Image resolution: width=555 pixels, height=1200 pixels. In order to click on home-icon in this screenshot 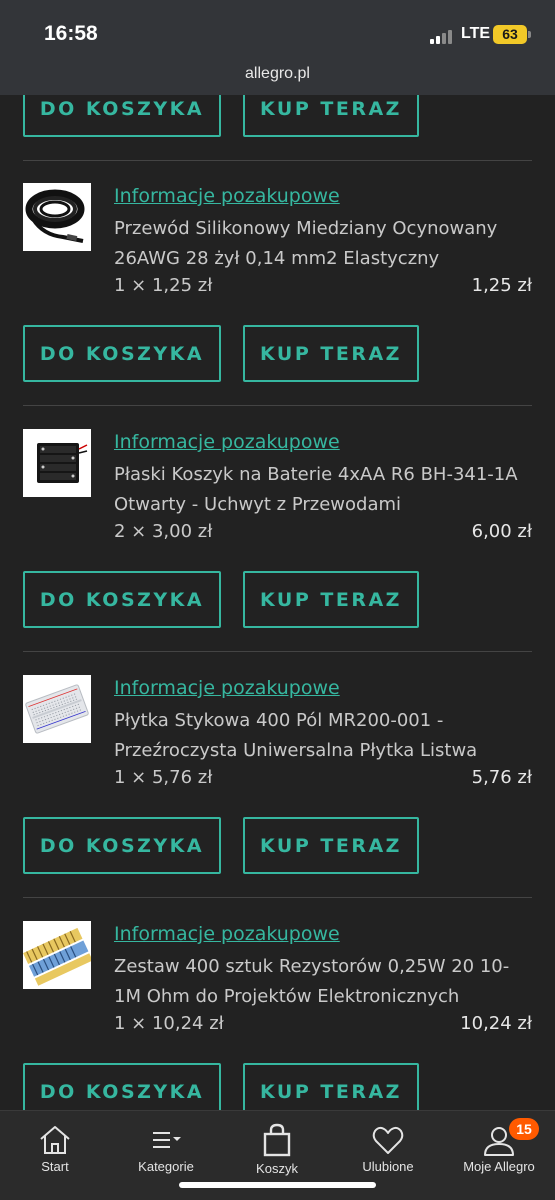, I will do `click(55, 1140)`.